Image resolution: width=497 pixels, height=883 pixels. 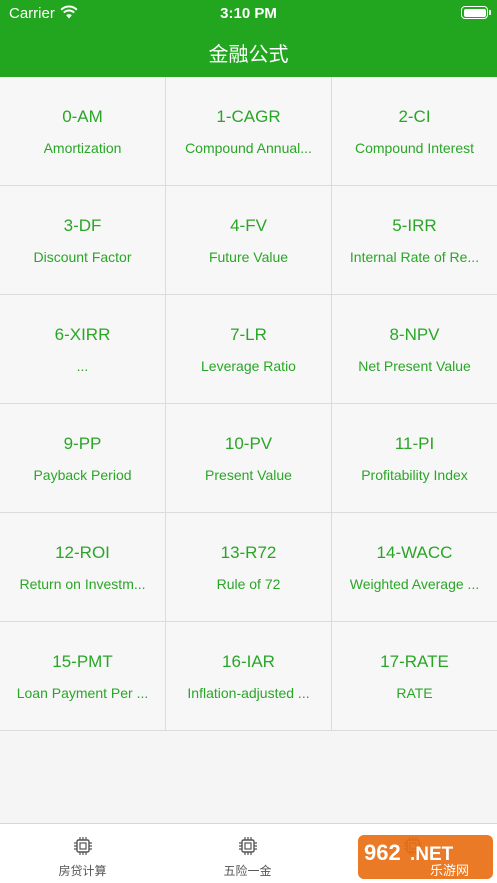 I want to click on formula-code: 15-PMT, so click(x=82, y=661).